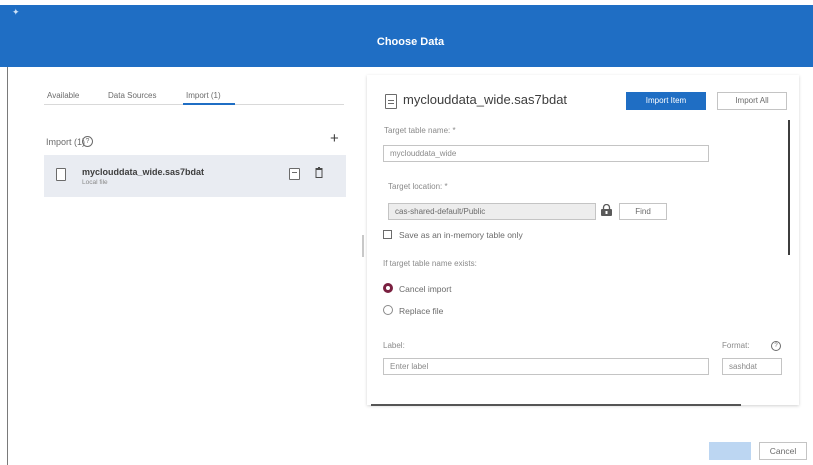 This screenshot has width=813, height=465. What do you see at coordinates (492, 211) in the screenshot?
I see `target-location-field: cas-shared-default/Public` at bounding box center [492, 211].